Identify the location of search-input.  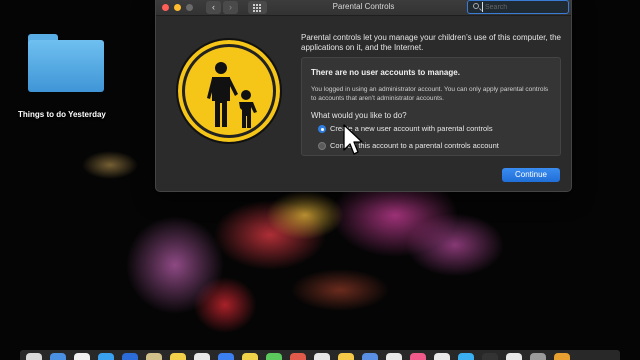
(524, 7).